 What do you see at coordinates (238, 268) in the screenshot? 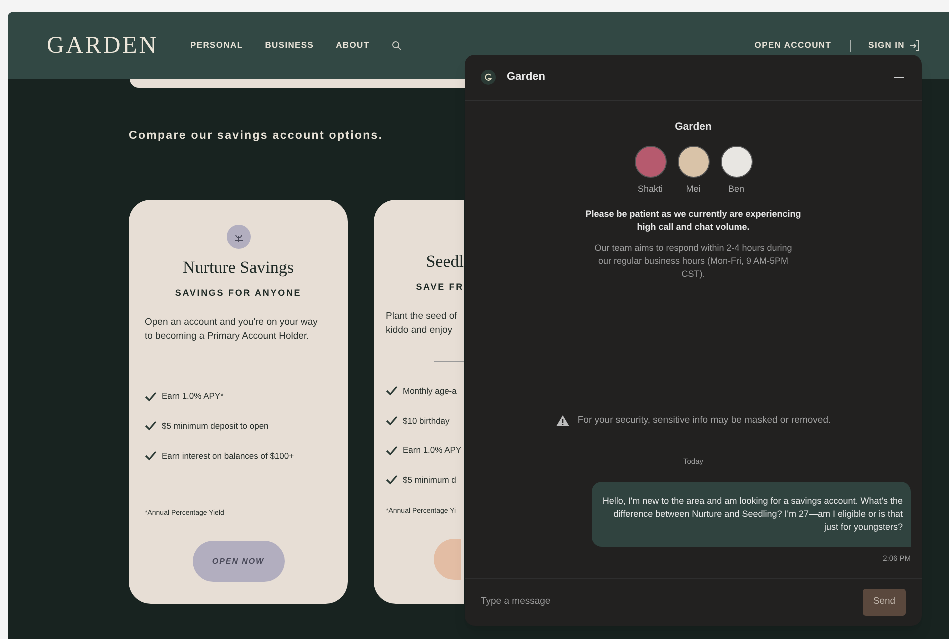
I see `card-title: Nurture Savings` at bounding box center [238, 268].